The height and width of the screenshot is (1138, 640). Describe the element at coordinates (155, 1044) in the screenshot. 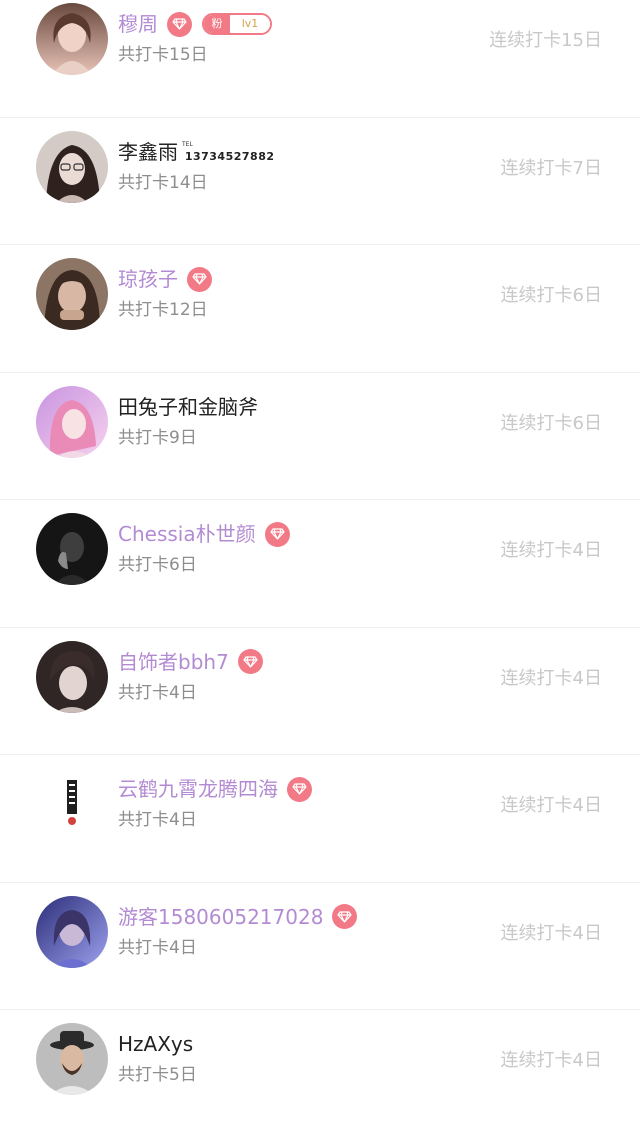

I see `user-name: HzAXys` at that location.